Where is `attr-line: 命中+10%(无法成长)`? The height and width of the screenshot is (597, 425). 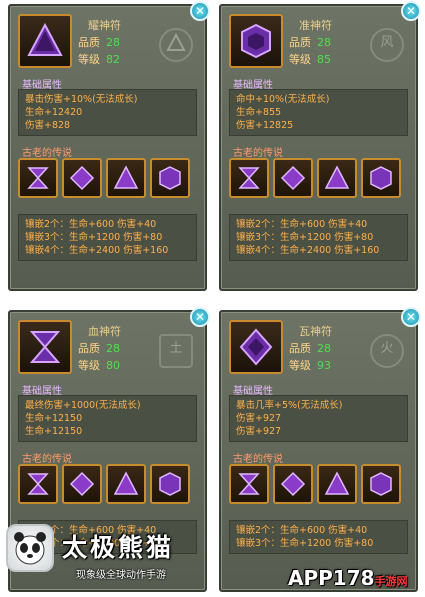
attr-line: 命中+10%(无法成长) is located at coordinates (283, 99).